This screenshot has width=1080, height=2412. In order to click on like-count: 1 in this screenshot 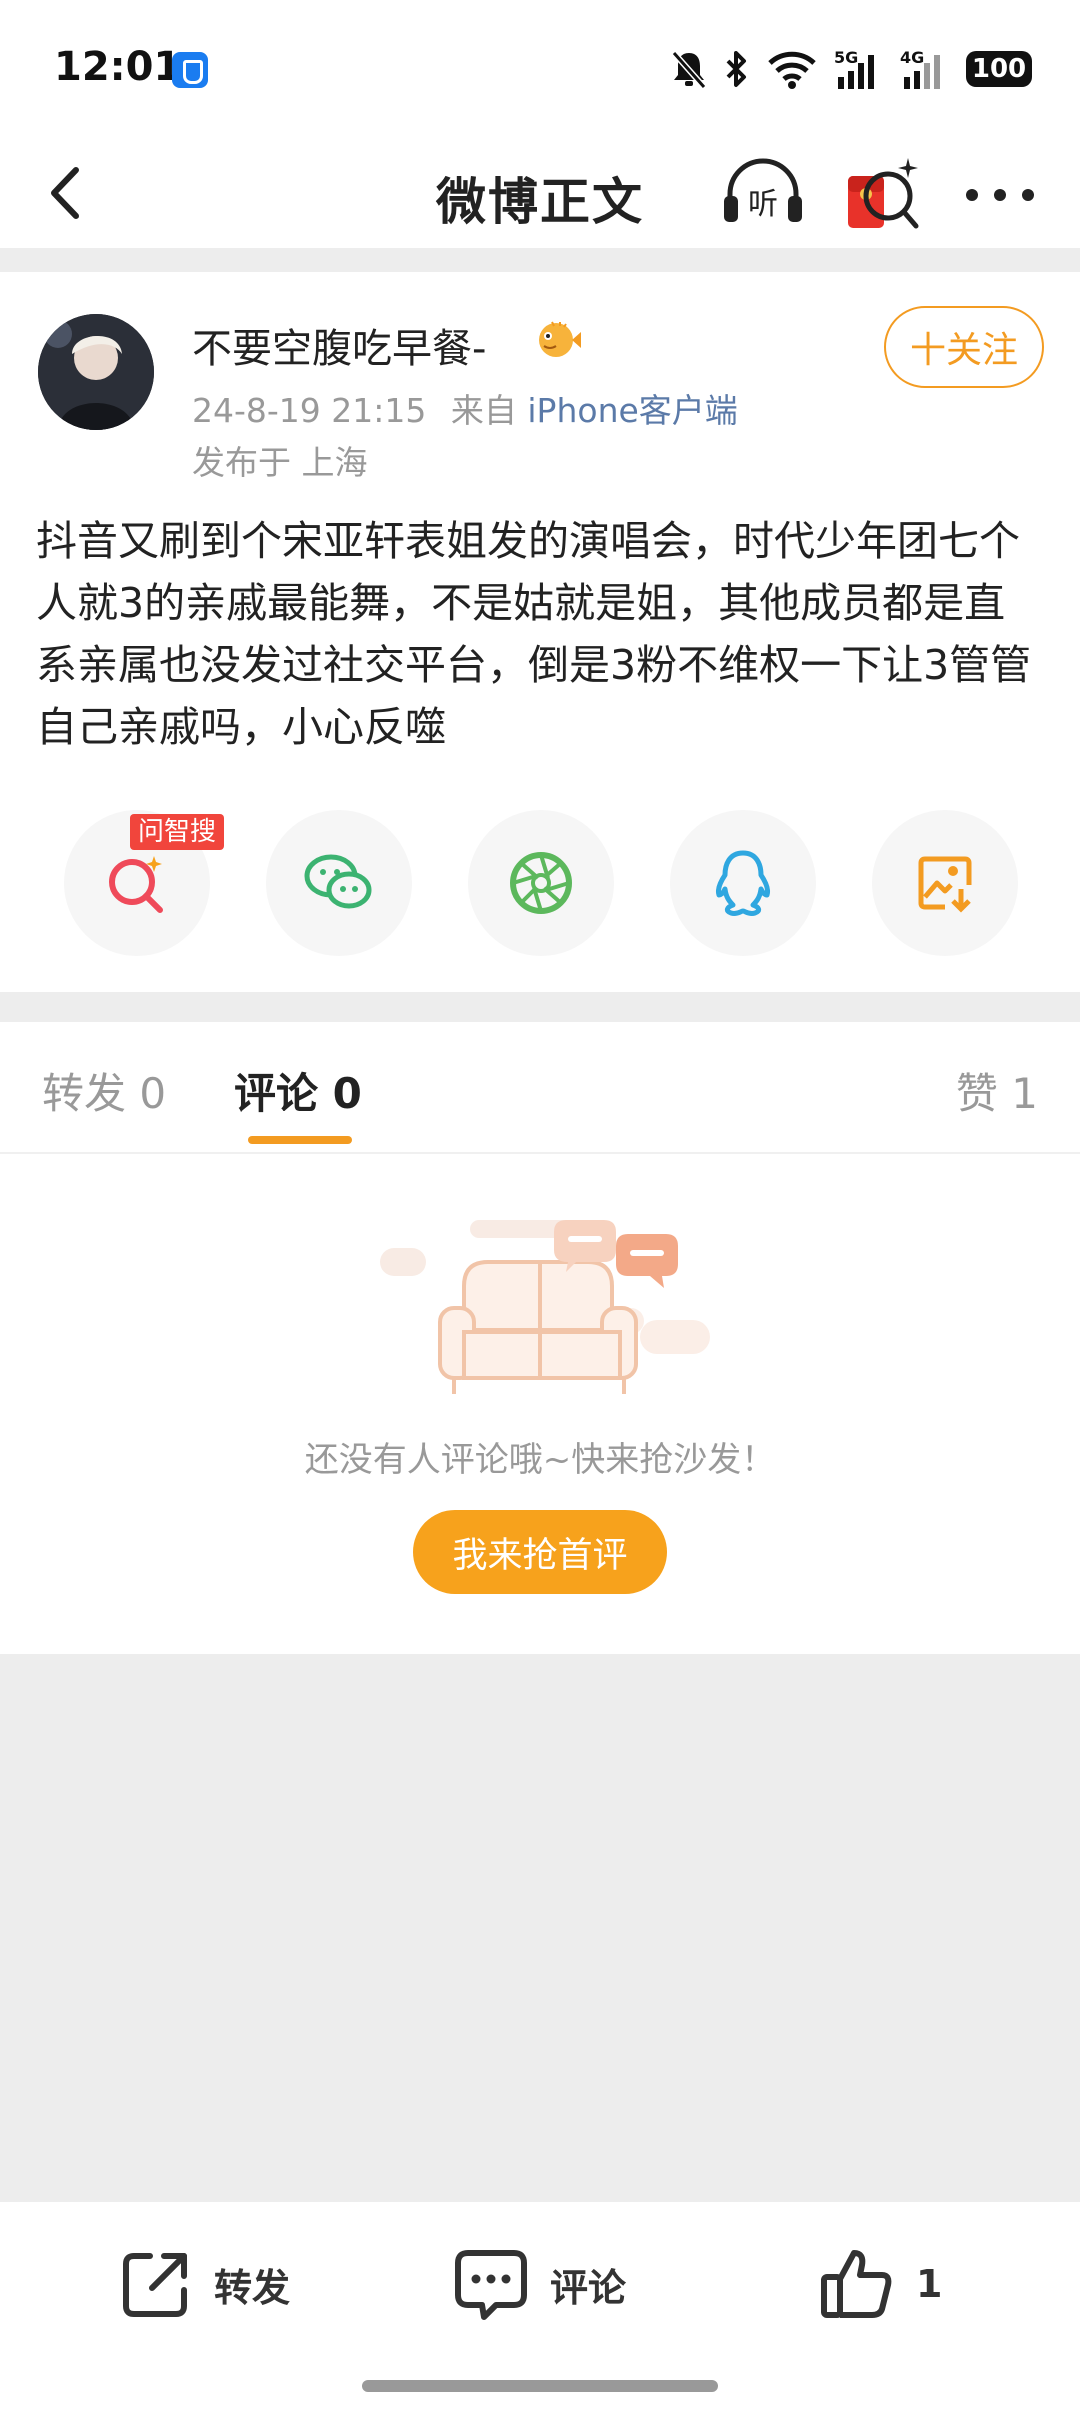, I will do `click(929, 2284)`.